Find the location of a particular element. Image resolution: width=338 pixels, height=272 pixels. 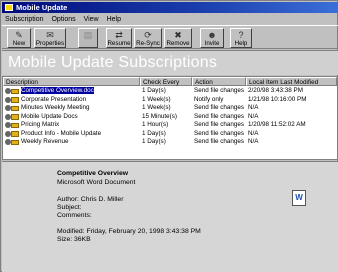

properties-icon: ✉ is located at coordinates (50, 35).